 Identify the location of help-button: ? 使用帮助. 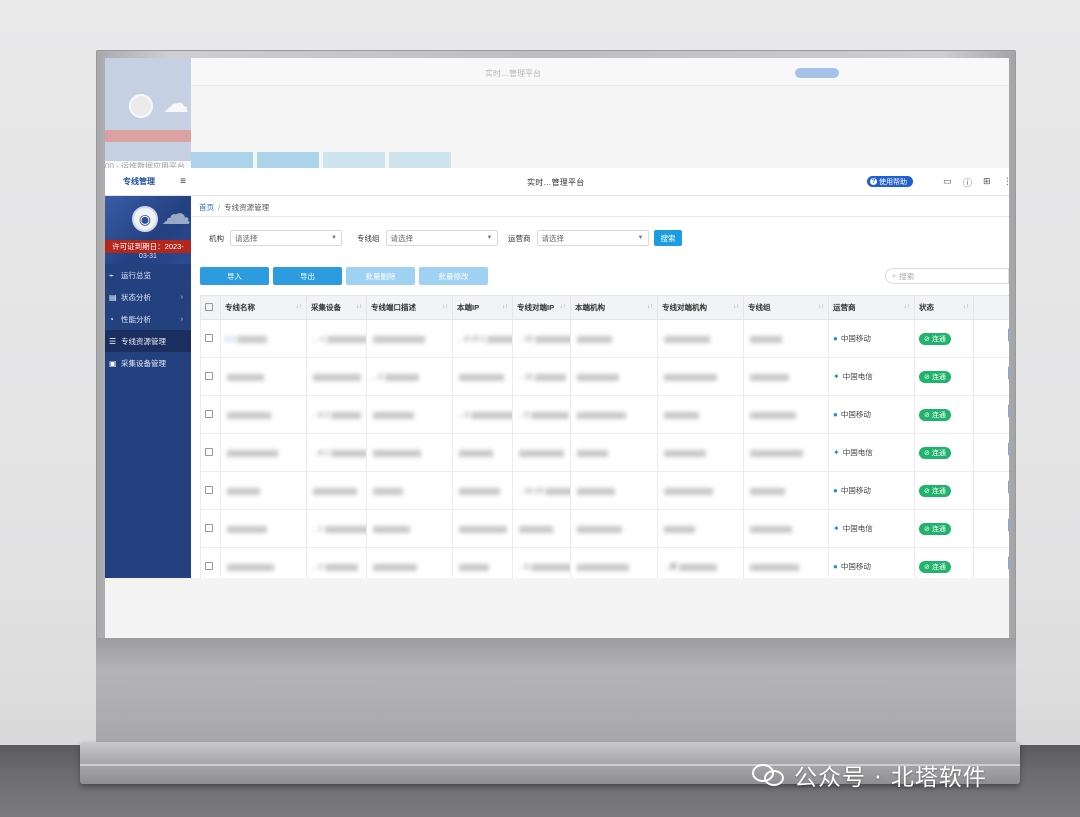
(890, 181).